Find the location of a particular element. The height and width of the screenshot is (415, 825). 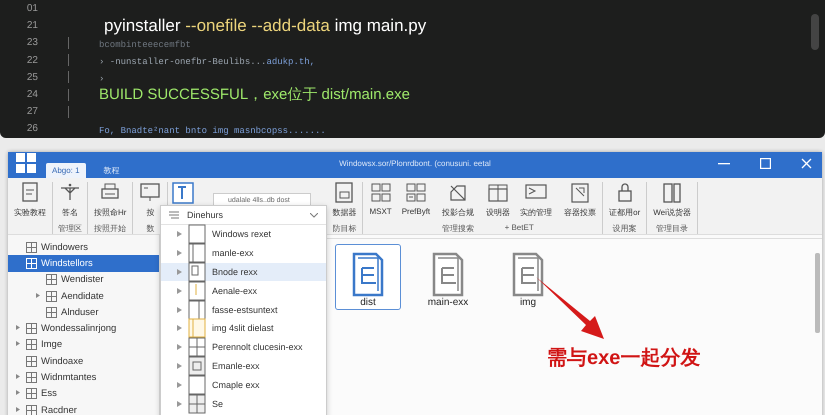

ribbon-button: MSXT is located at coordinates (380, 199).